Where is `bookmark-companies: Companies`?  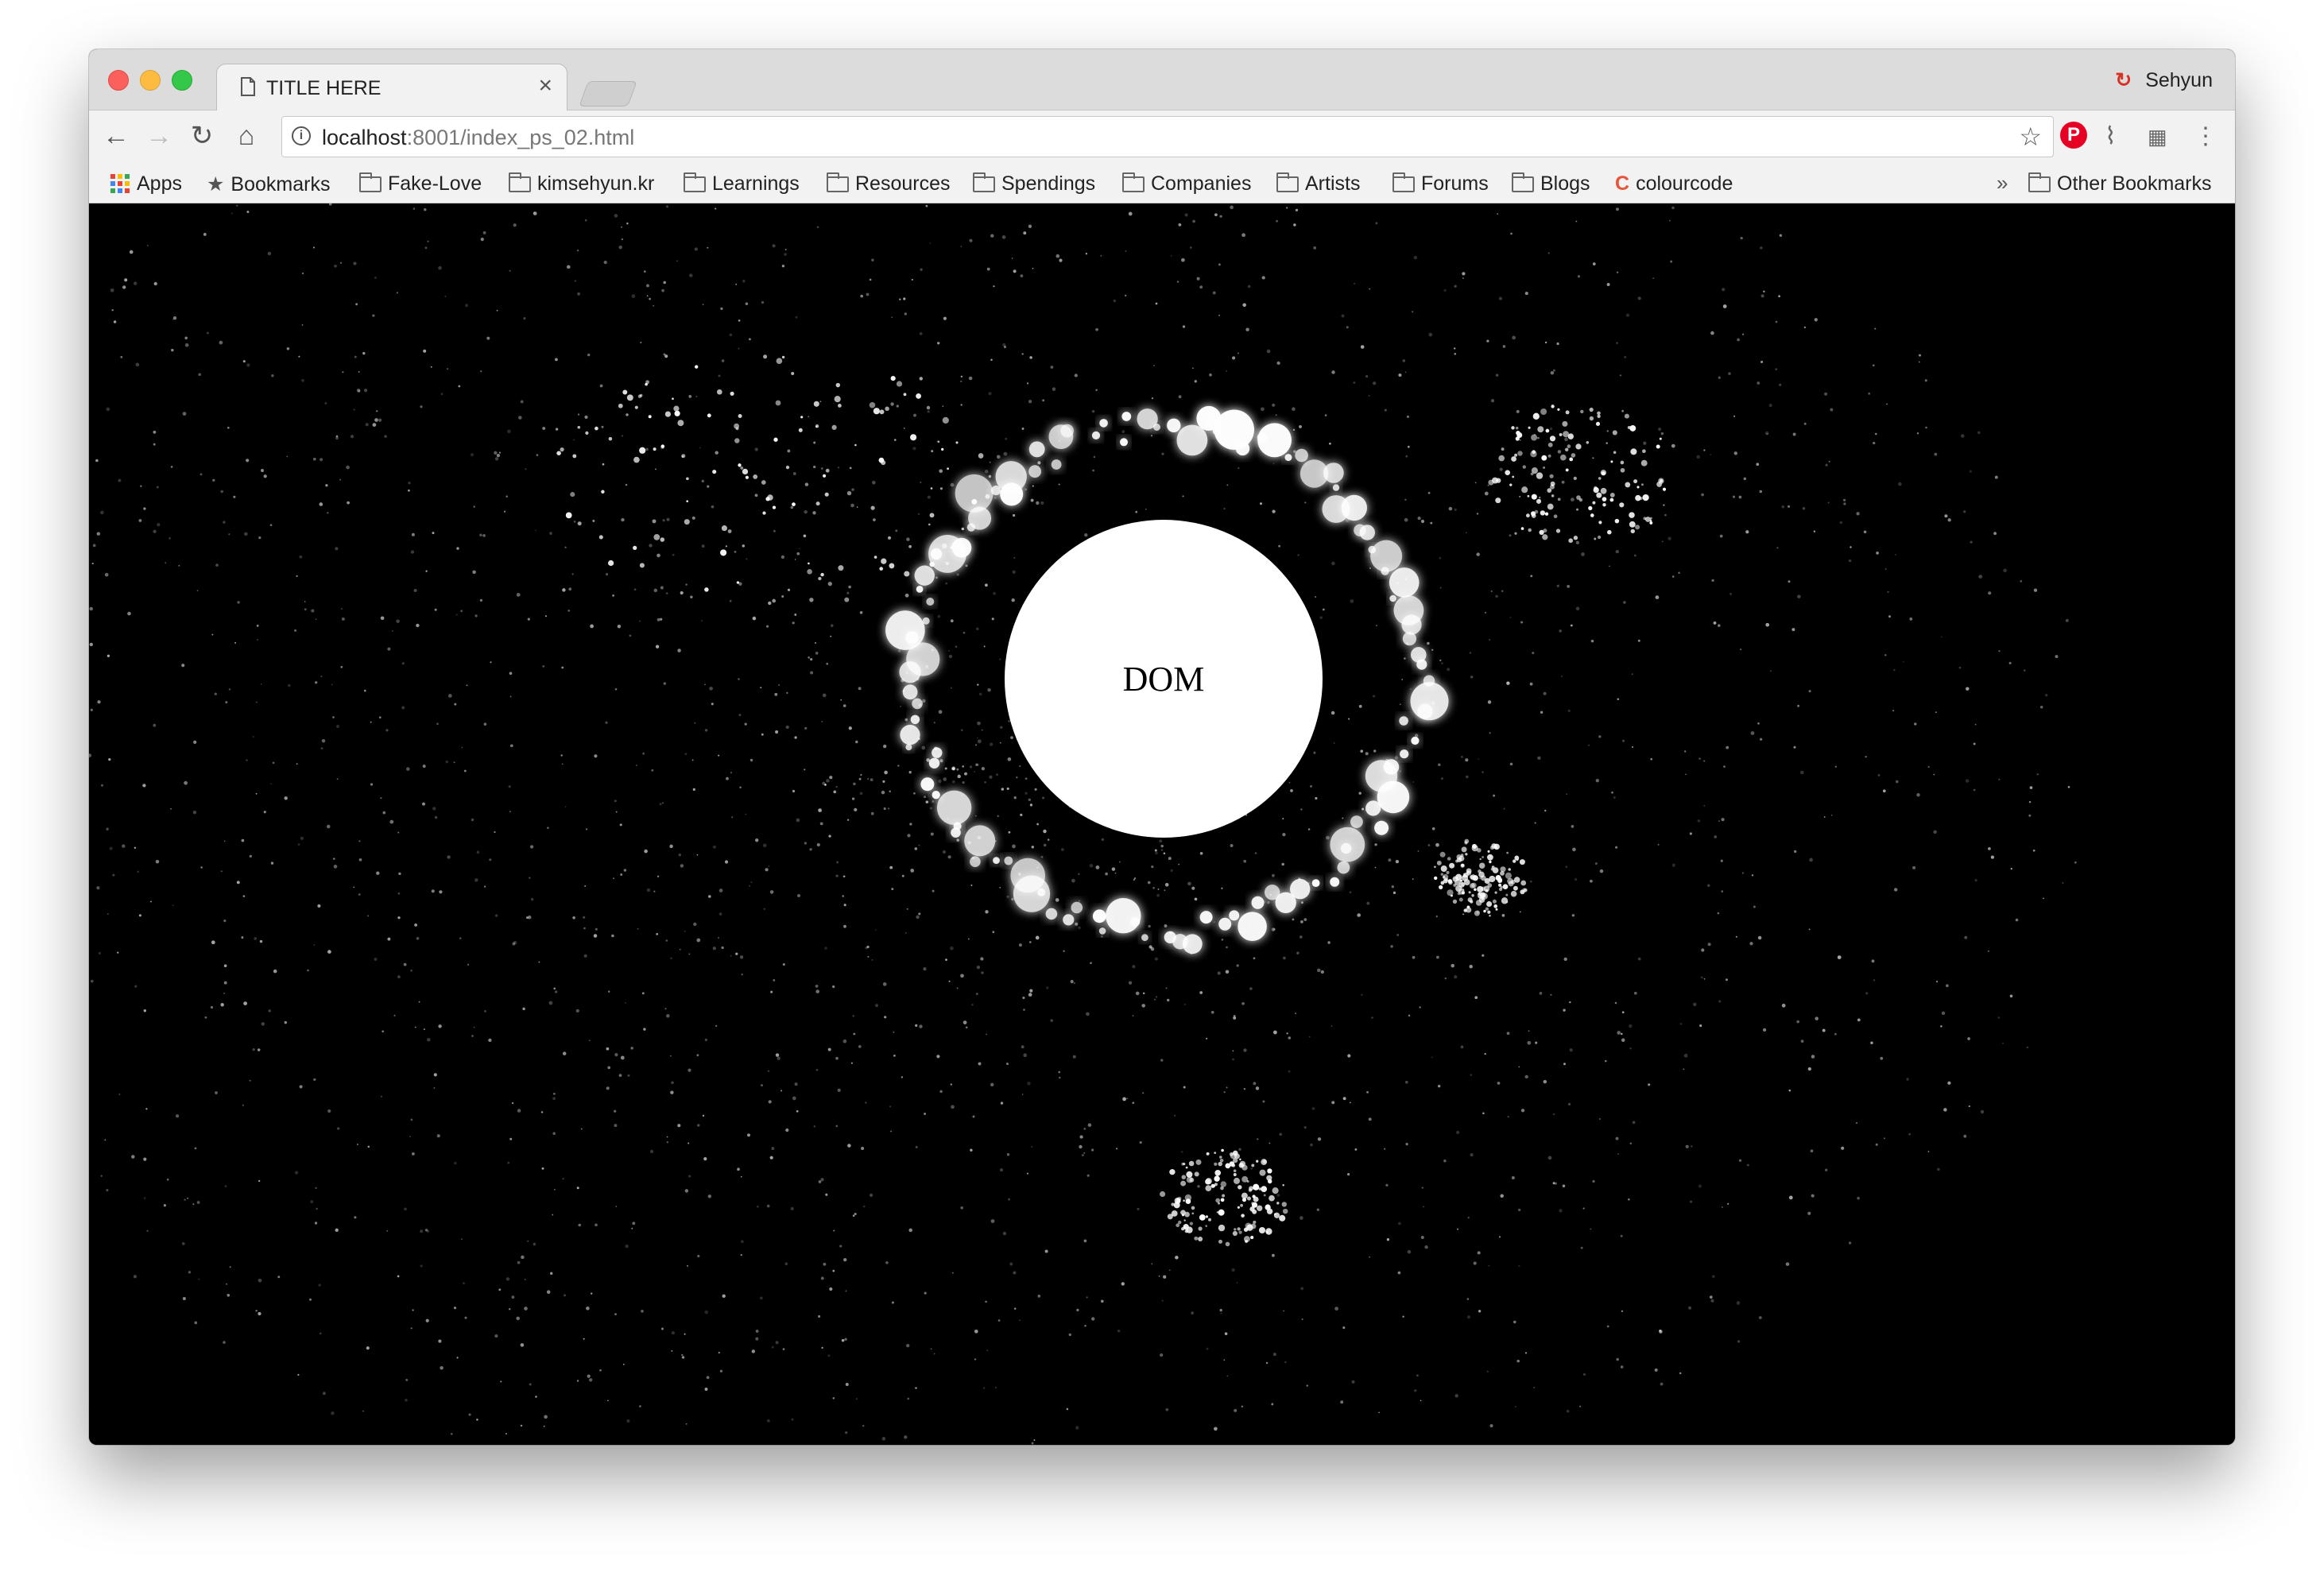 bookmark-companies: Companies is located at coordinates (1186, 184).